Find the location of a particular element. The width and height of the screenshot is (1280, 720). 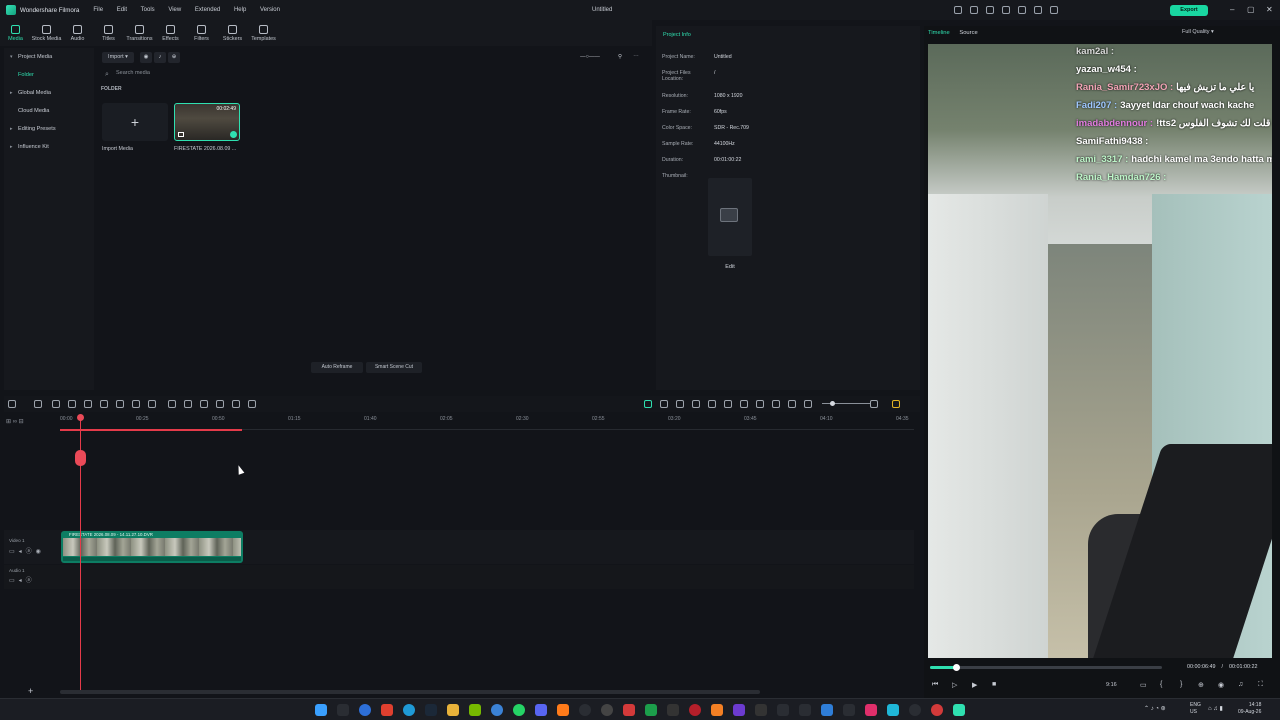

notification-icon is located at coordinates (1022, 10).